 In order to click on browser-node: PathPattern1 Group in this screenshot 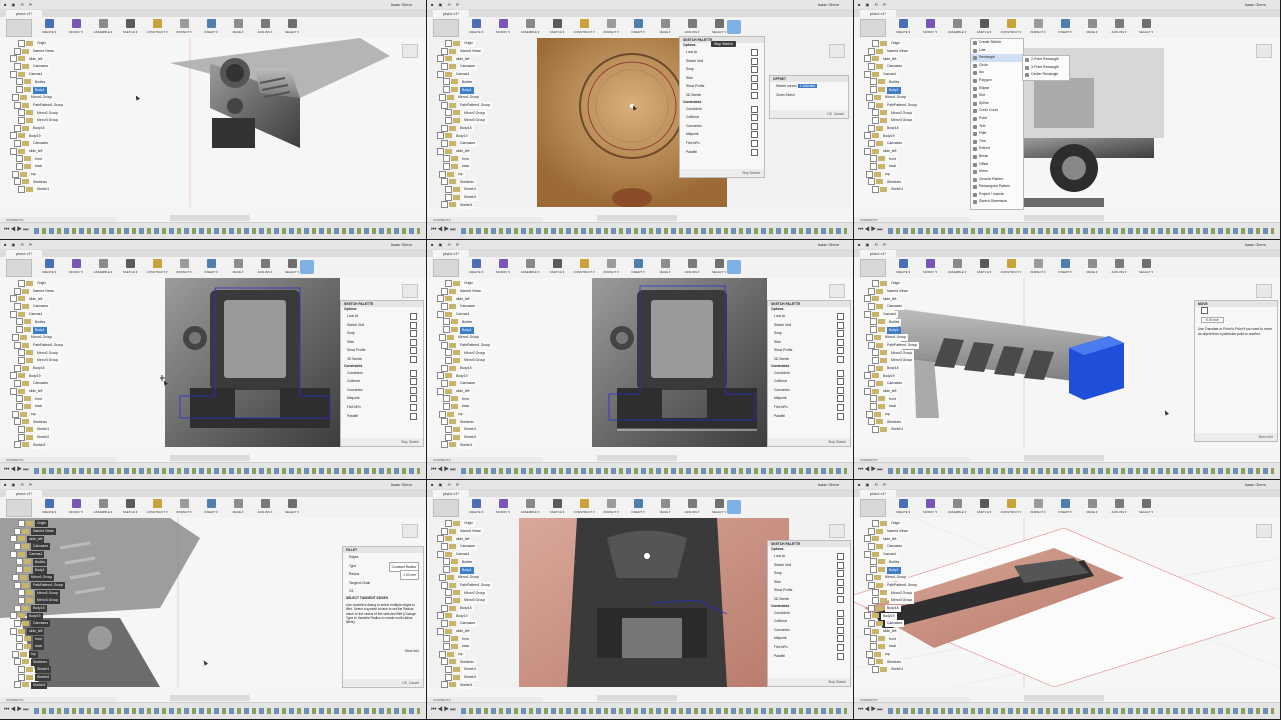, I will do `click(48, 105)`.